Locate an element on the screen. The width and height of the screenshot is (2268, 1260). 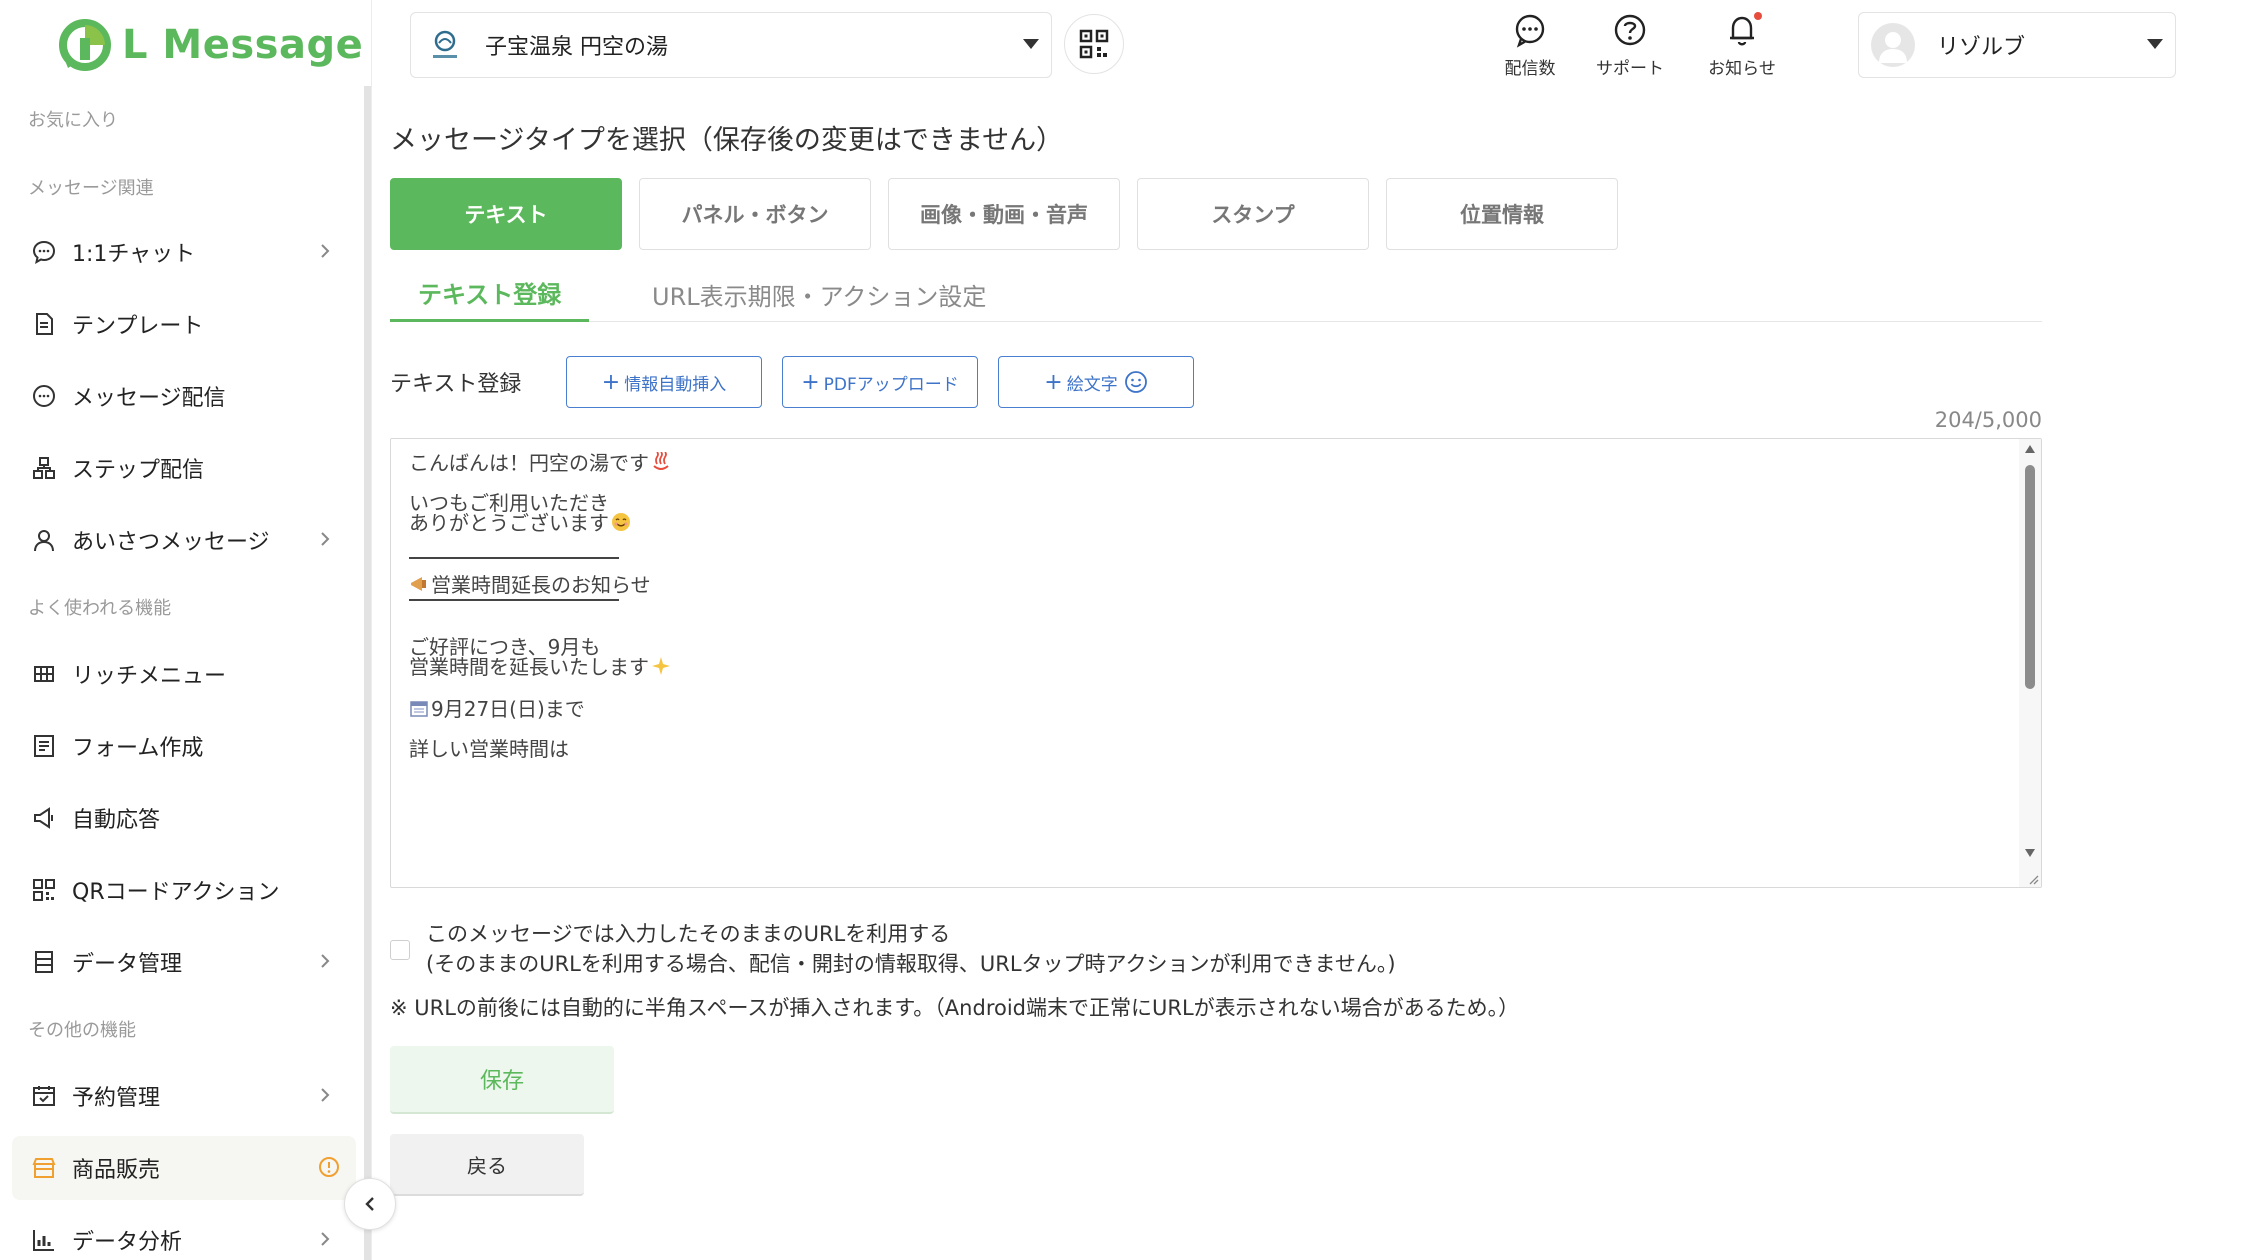
qr-code-button is located at coordinates (1094, 44).